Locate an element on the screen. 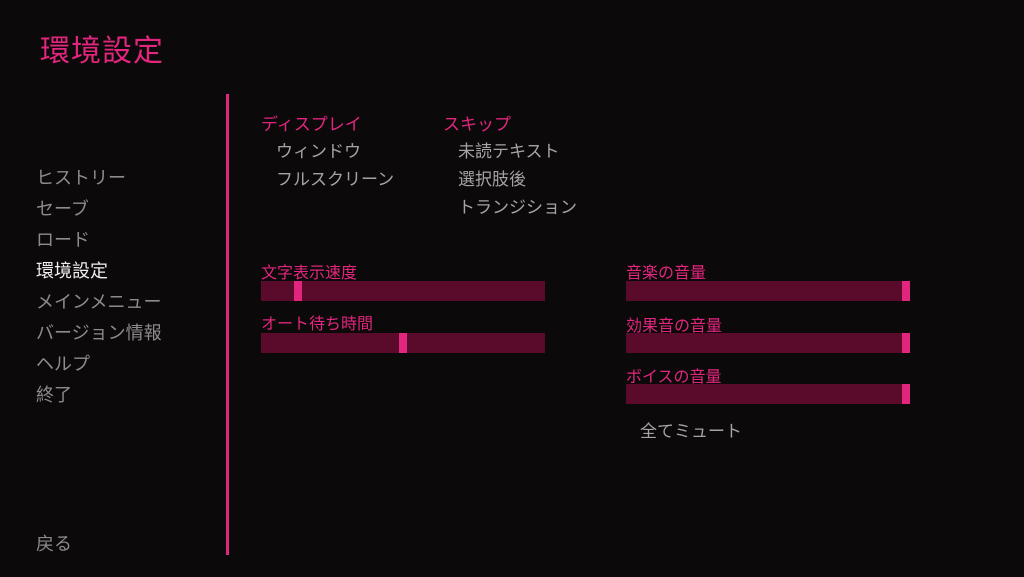 The image size is (1024, 577). skip-after-choices-option: 選択肢後 is located at coordinates (492, 177).